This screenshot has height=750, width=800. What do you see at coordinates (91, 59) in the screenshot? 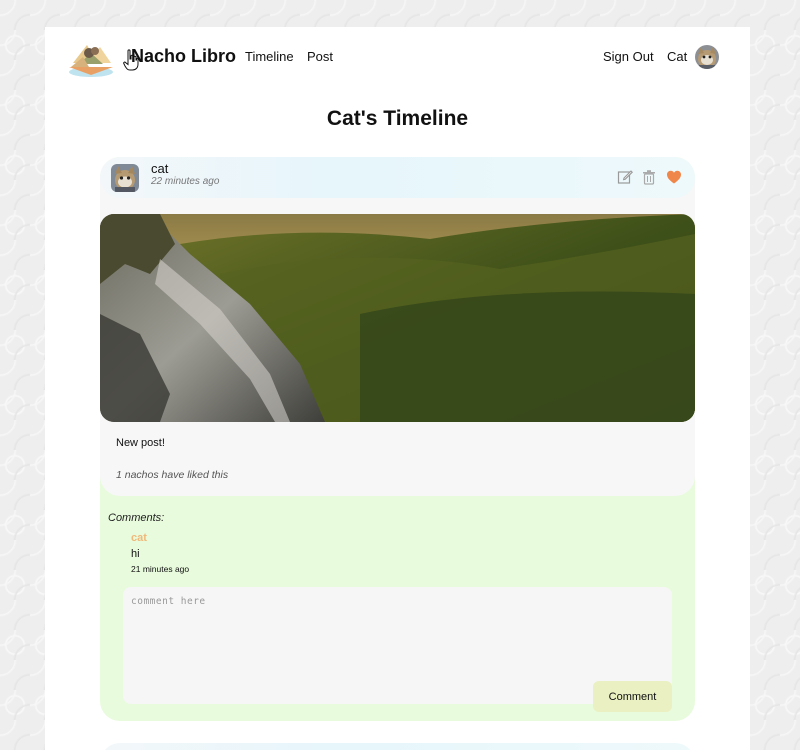
I see `nacho-logo` at bounding box center [91, 59].